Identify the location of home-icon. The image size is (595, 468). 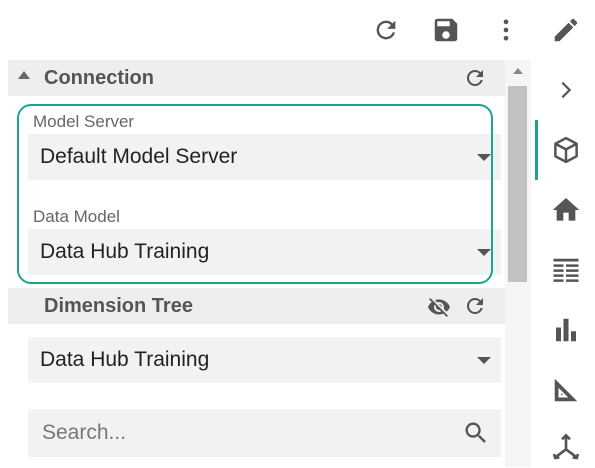
(566, 210).